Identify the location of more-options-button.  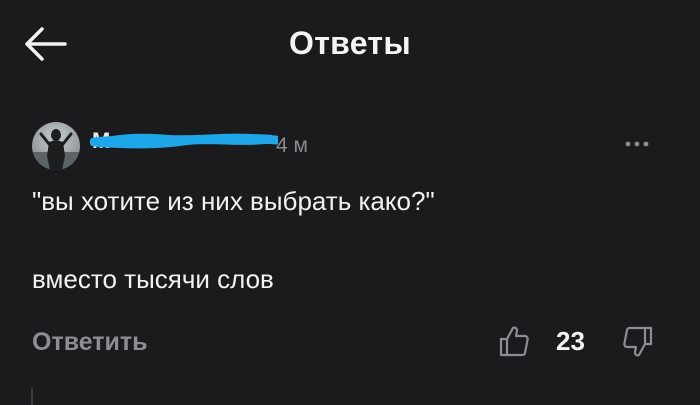
(639, 144).